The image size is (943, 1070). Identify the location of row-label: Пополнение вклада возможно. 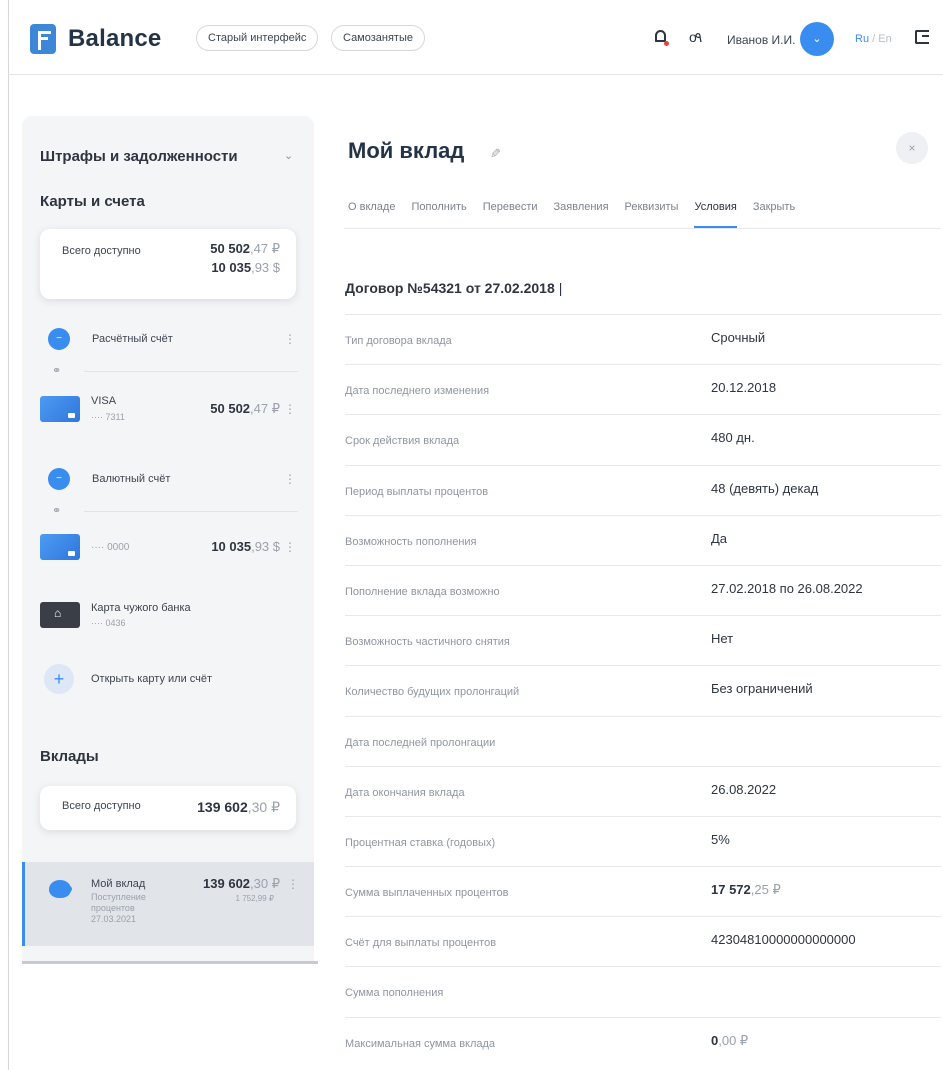
(422, 591).